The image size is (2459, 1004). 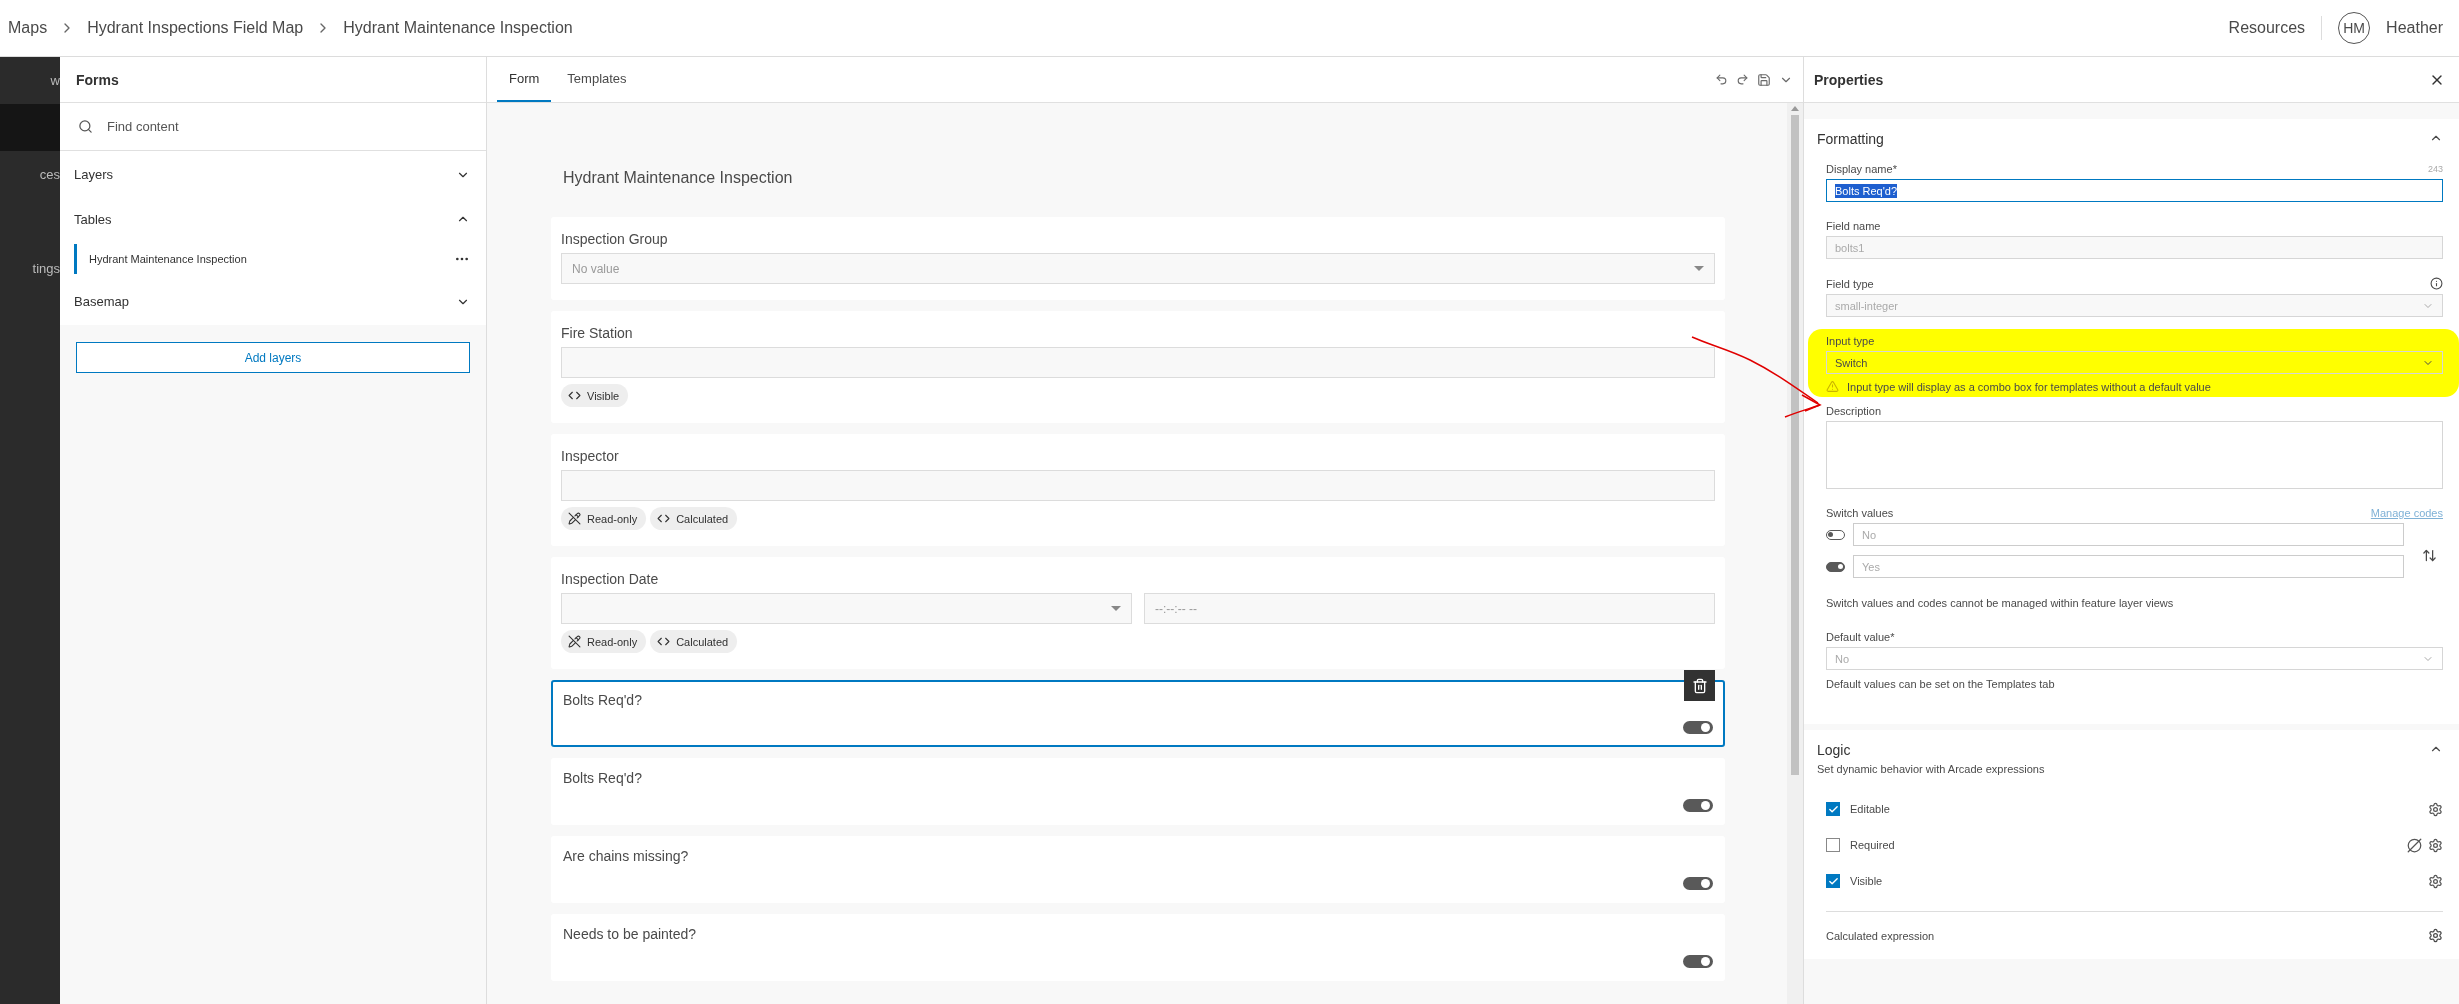 What do you see at coordinates (610, 579) in the screenshot?
I see `field-label: Inspection Date` at bounding box center [610, 579].